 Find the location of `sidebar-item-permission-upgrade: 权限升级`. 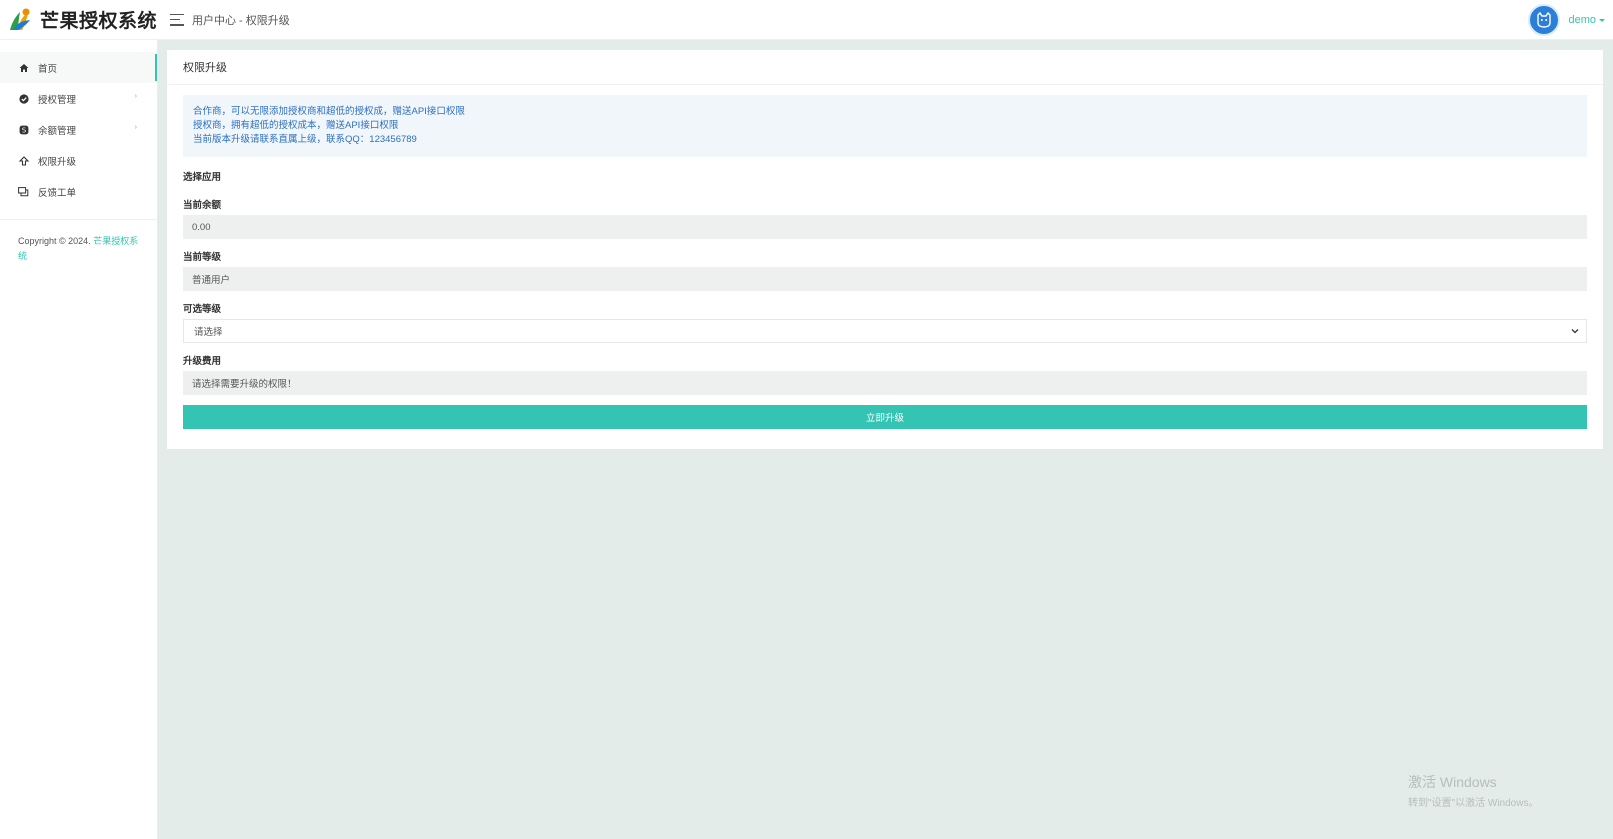

sidebar-item-permission-upgrade: 权限升级 is located at coordinates (78, 160).